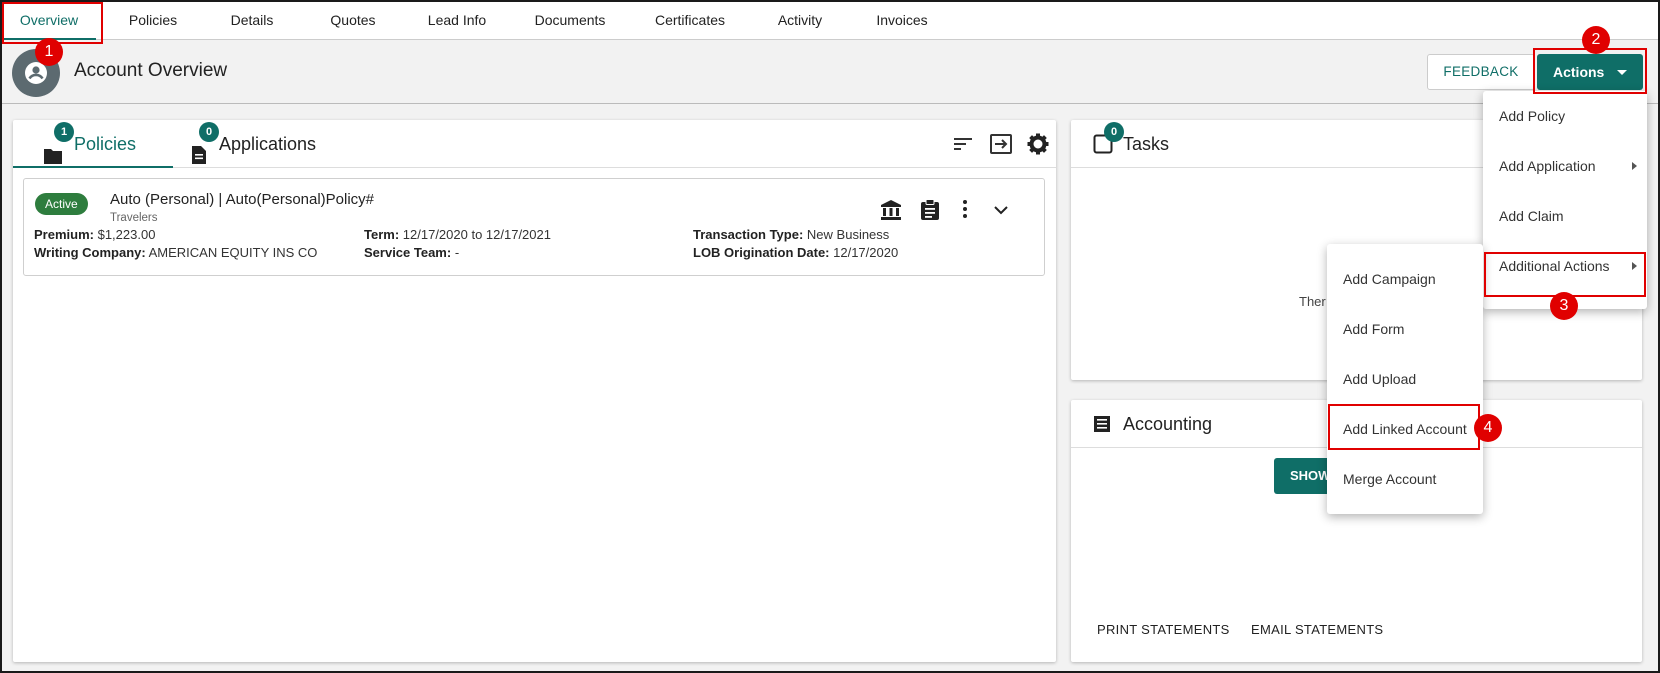 The image size is (1660, 673). Describe the element at coordinates (61, 204) in the screenshot. I see `status-badge: Active` at that location.